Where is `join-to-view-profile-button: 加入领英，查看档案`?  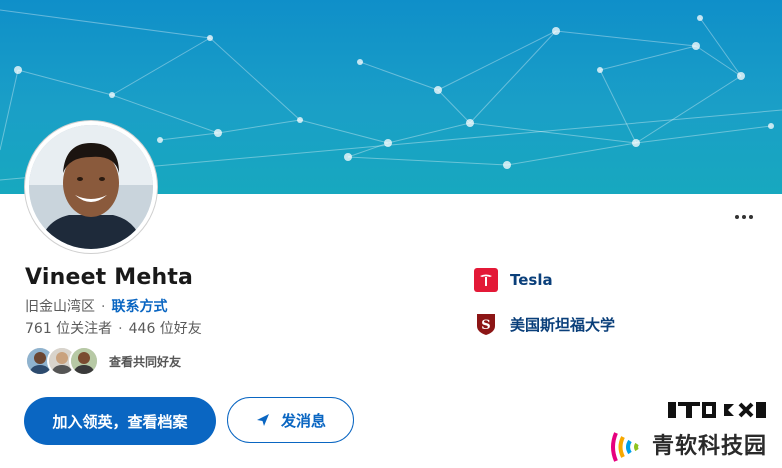 join-to-view-profile-button: 加入领英，查看档案 is located at coordinates (120, 421).